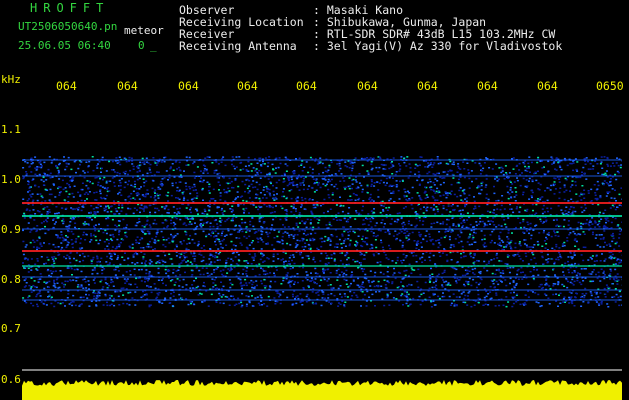  What do you see at coordinates (610, 86) in the screenshot?
I see `x-tick-label: 0650` at bounding box center [610, 86].